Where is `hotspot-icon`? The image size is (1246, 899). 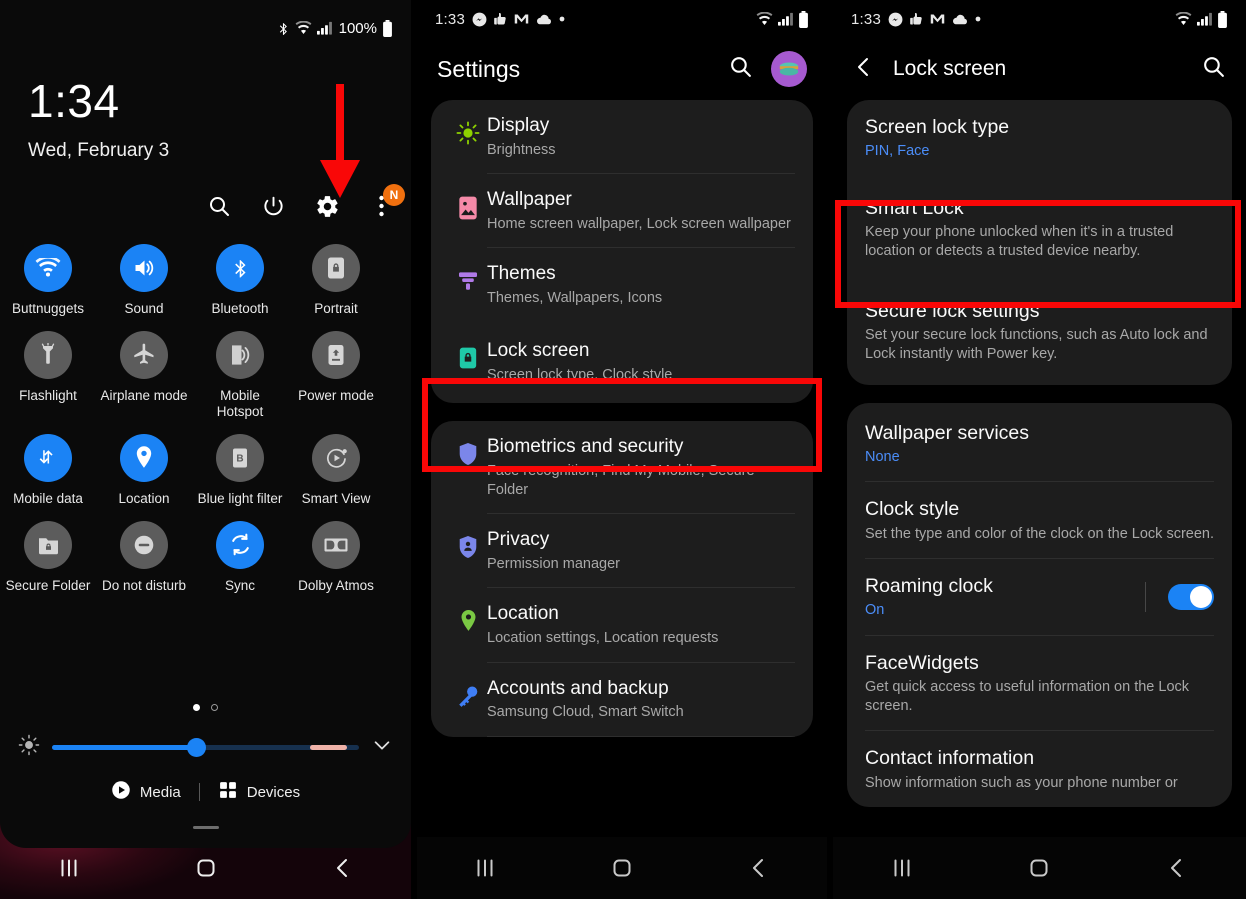 hotspot-icon is located at coordinates (240, 354).